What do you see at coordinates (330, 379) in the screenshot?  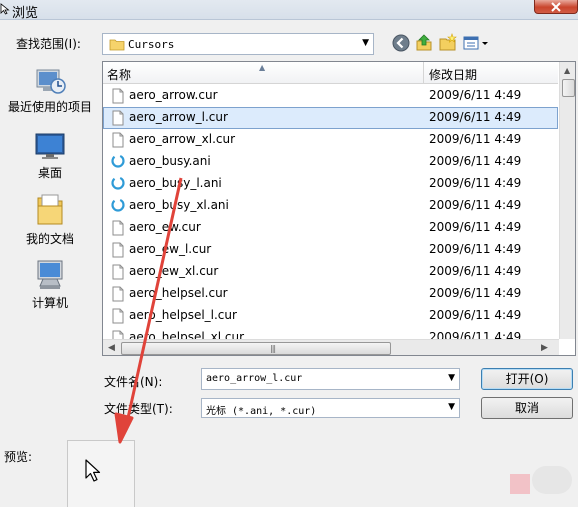 I see `filename-input: aero_arrow_l.cur ▼` at bounding box center [330, 379].